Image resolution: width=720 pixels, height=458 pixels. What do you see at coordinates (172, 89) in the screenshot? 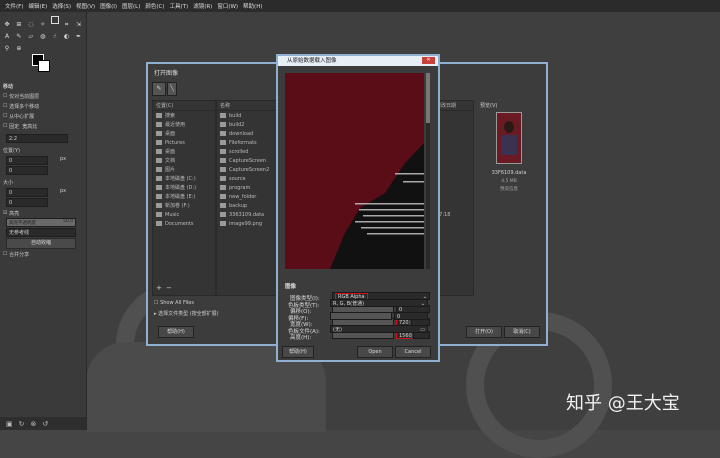
I see `path-bar-button: ╲` at bounding box center [172, 89].